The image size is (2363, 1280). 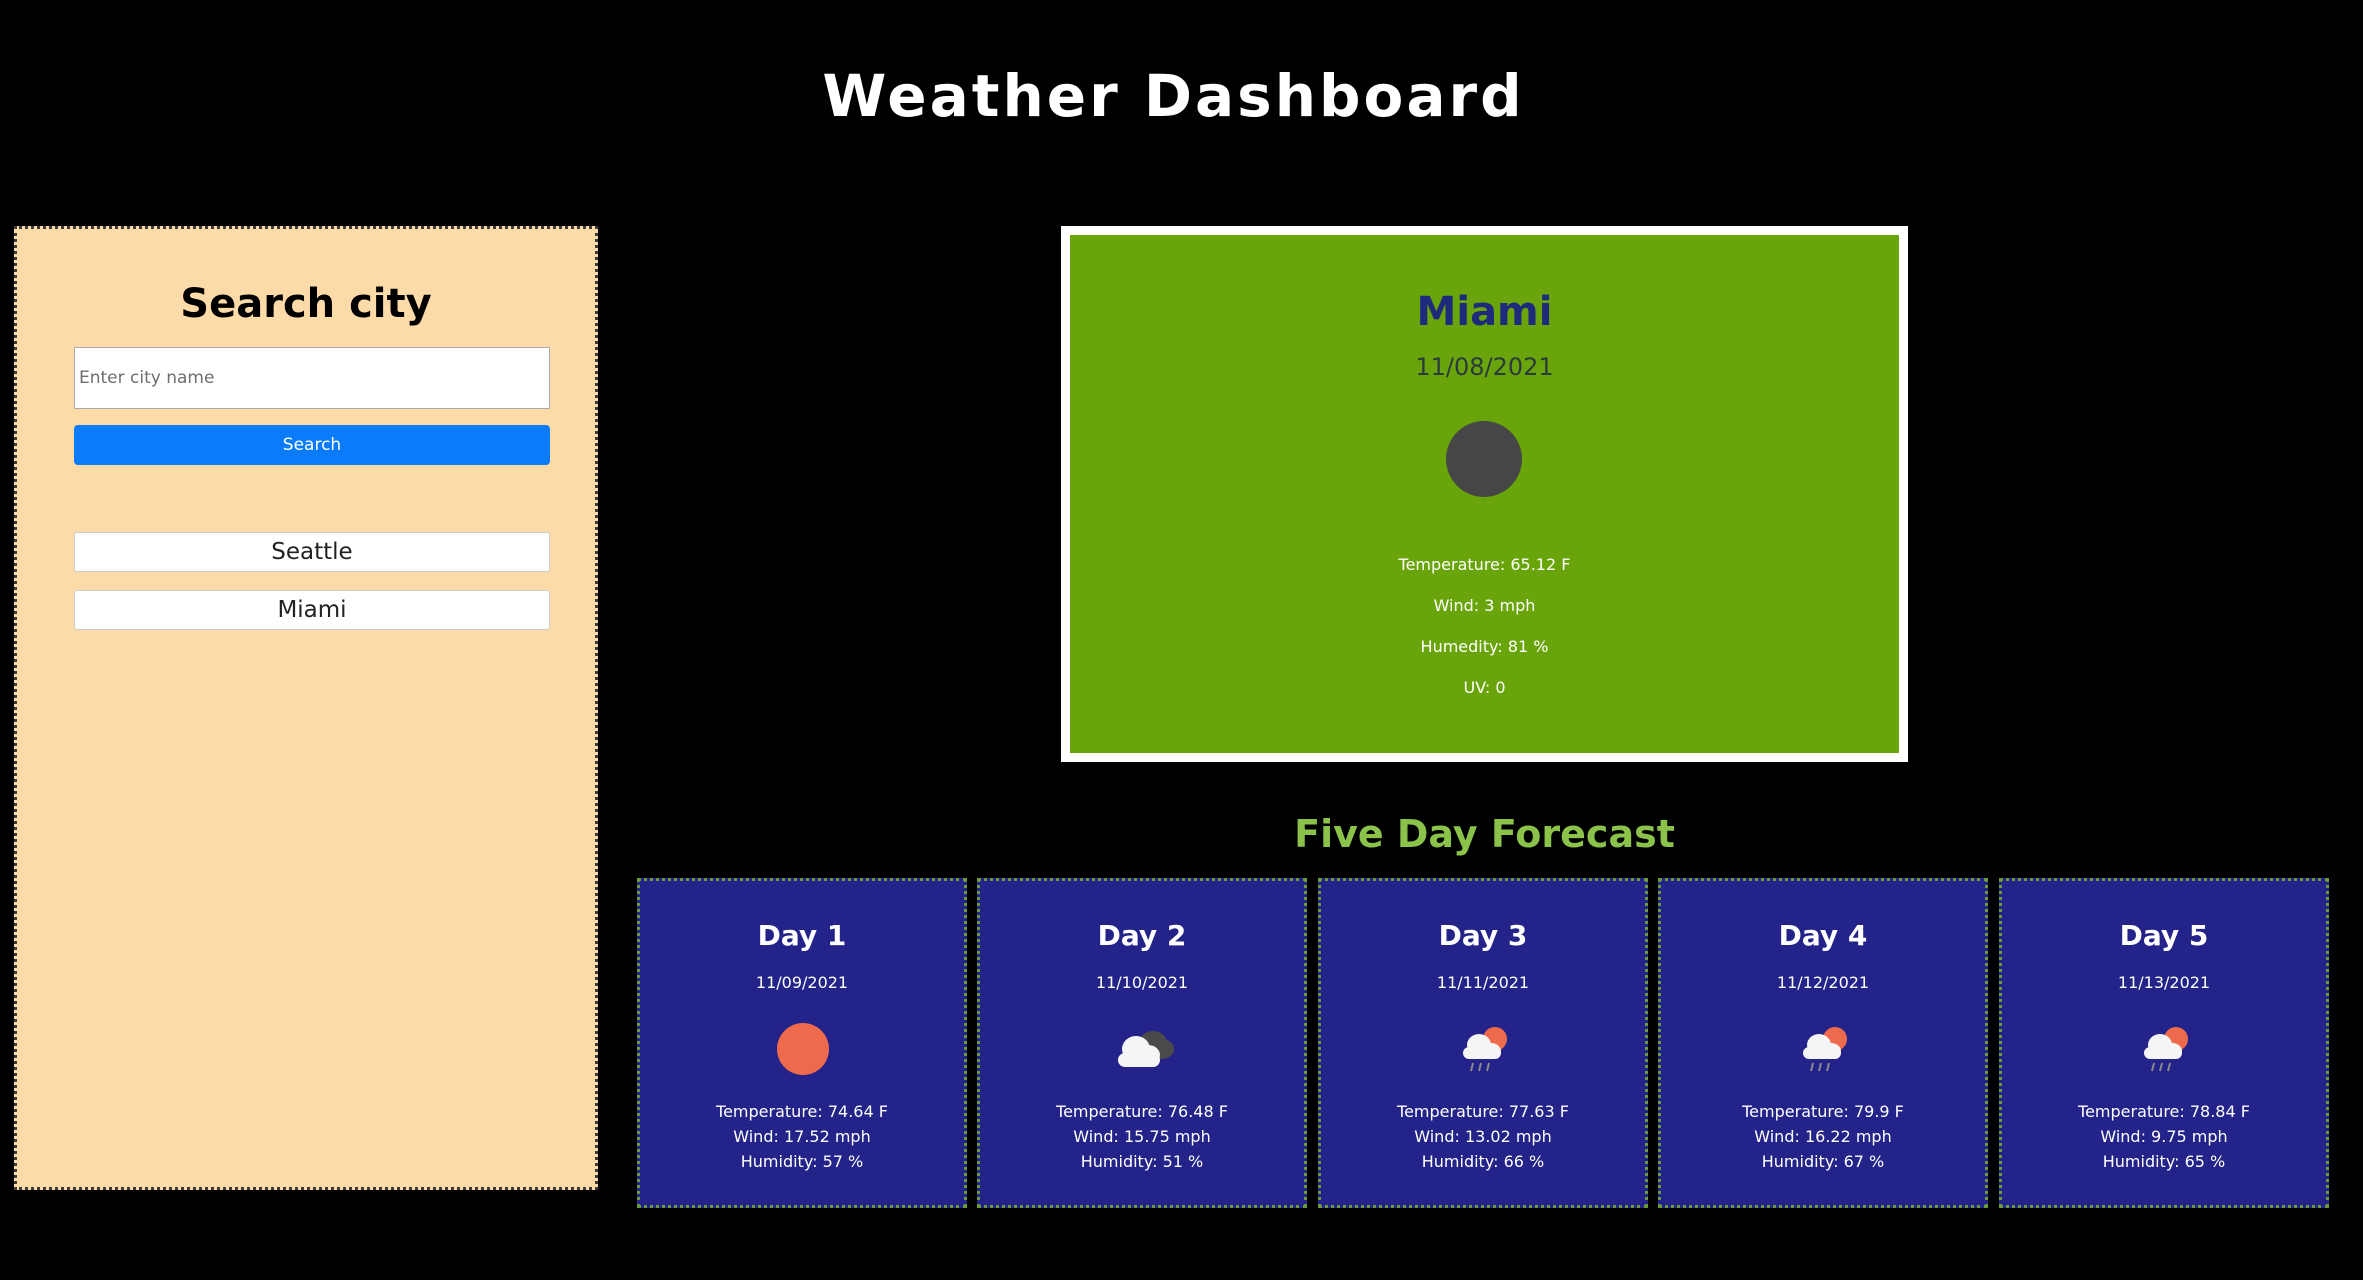 I want to click on forecast-wind: Wind: 17.52 mph, so click(x=802, y=1136).